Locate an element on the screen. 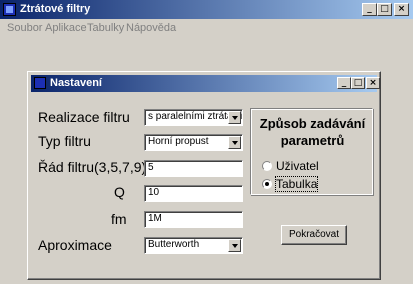 The image size is (413, 284). dialog-title: Nastavení is located at coordinates (76, 83).